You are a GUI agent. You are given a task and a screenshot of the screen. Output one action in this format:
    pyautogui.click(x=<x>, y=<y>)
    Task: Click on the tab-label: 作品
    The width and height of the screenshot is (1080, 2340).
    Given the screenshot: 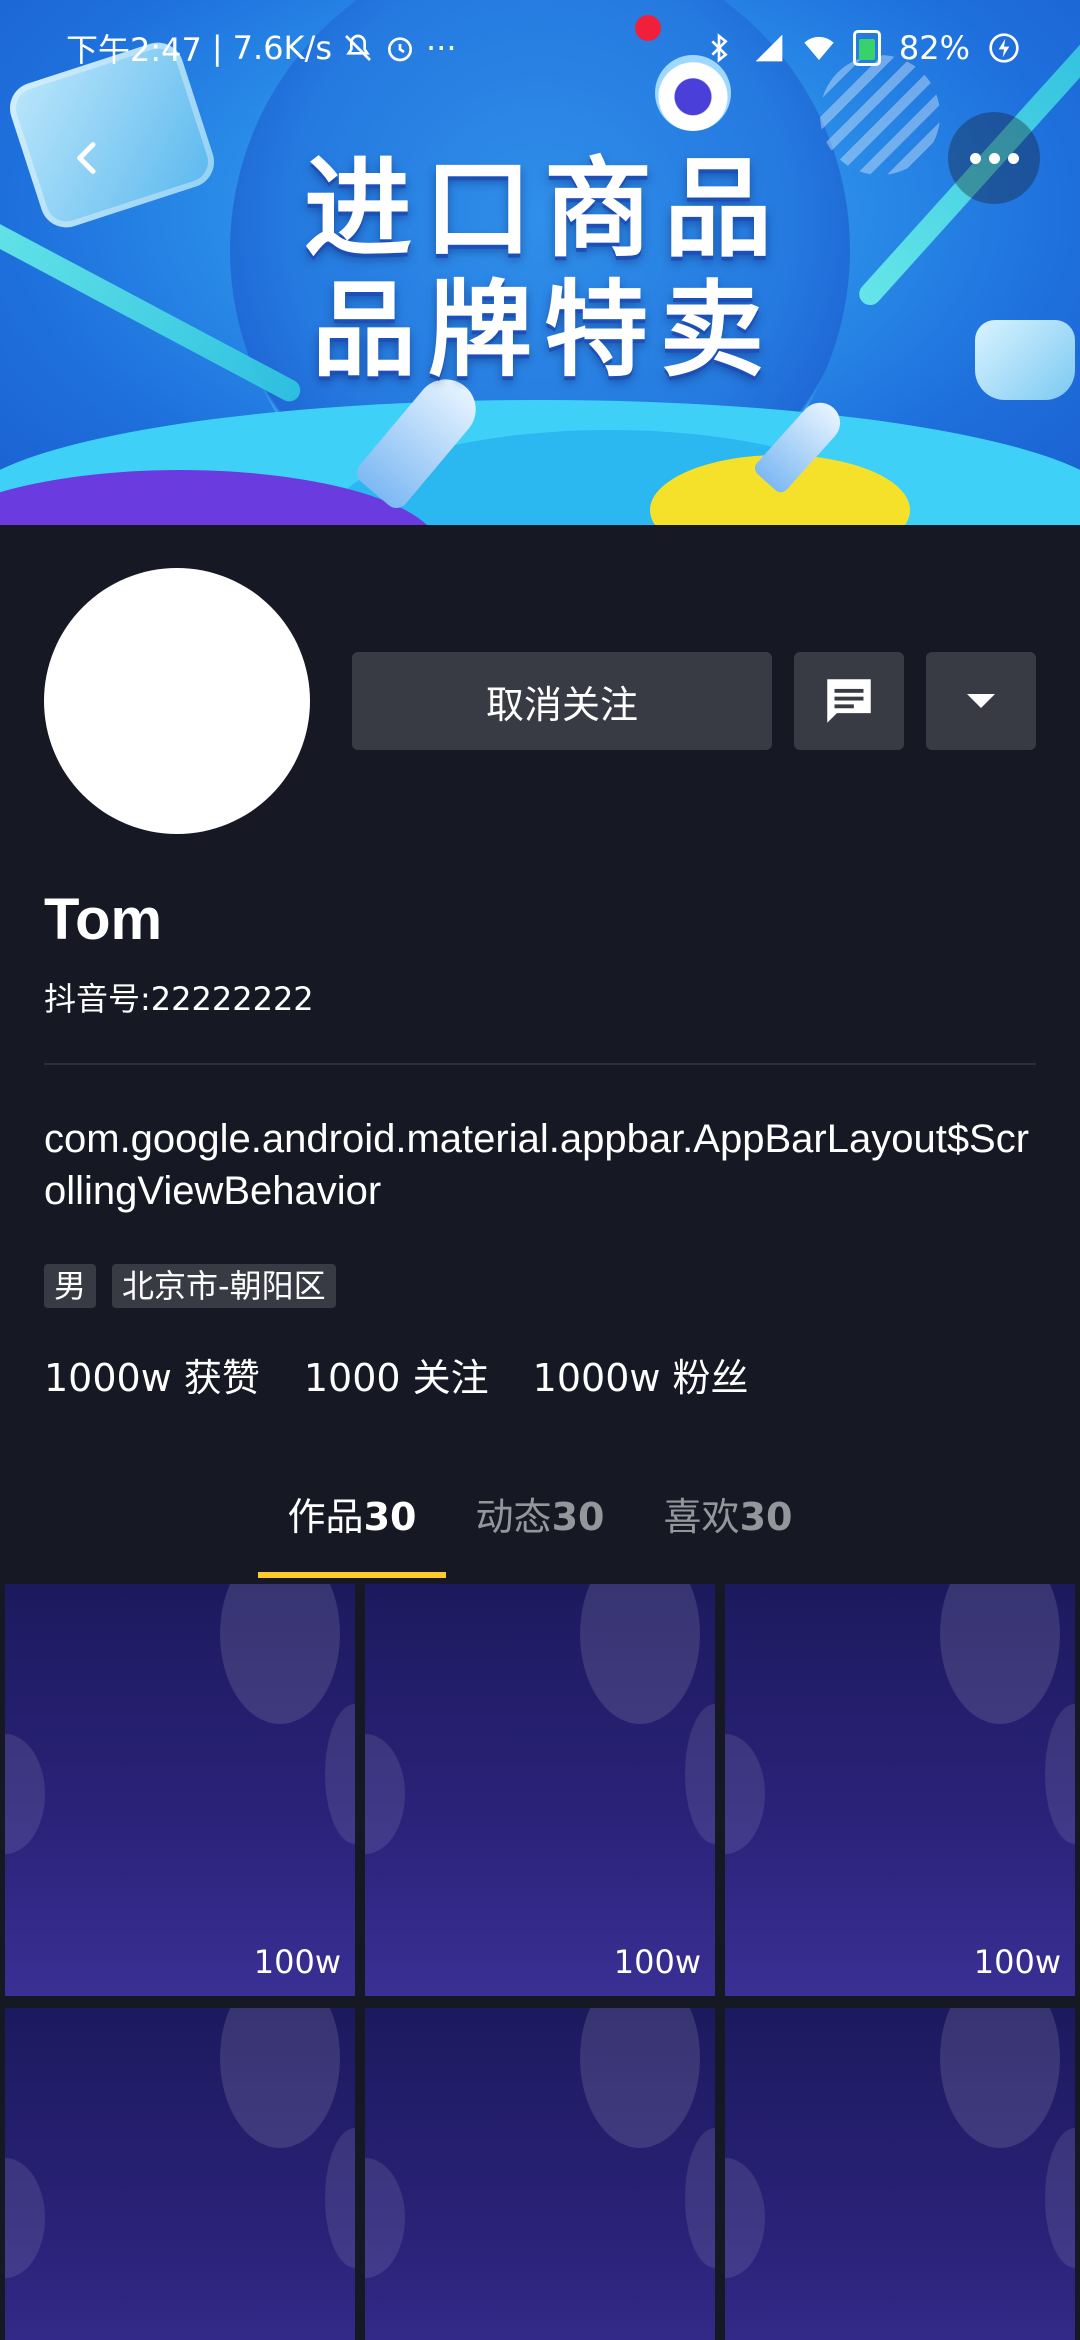 What is the action you would take?
    pyautogui.click(x=325, y=1517)
    